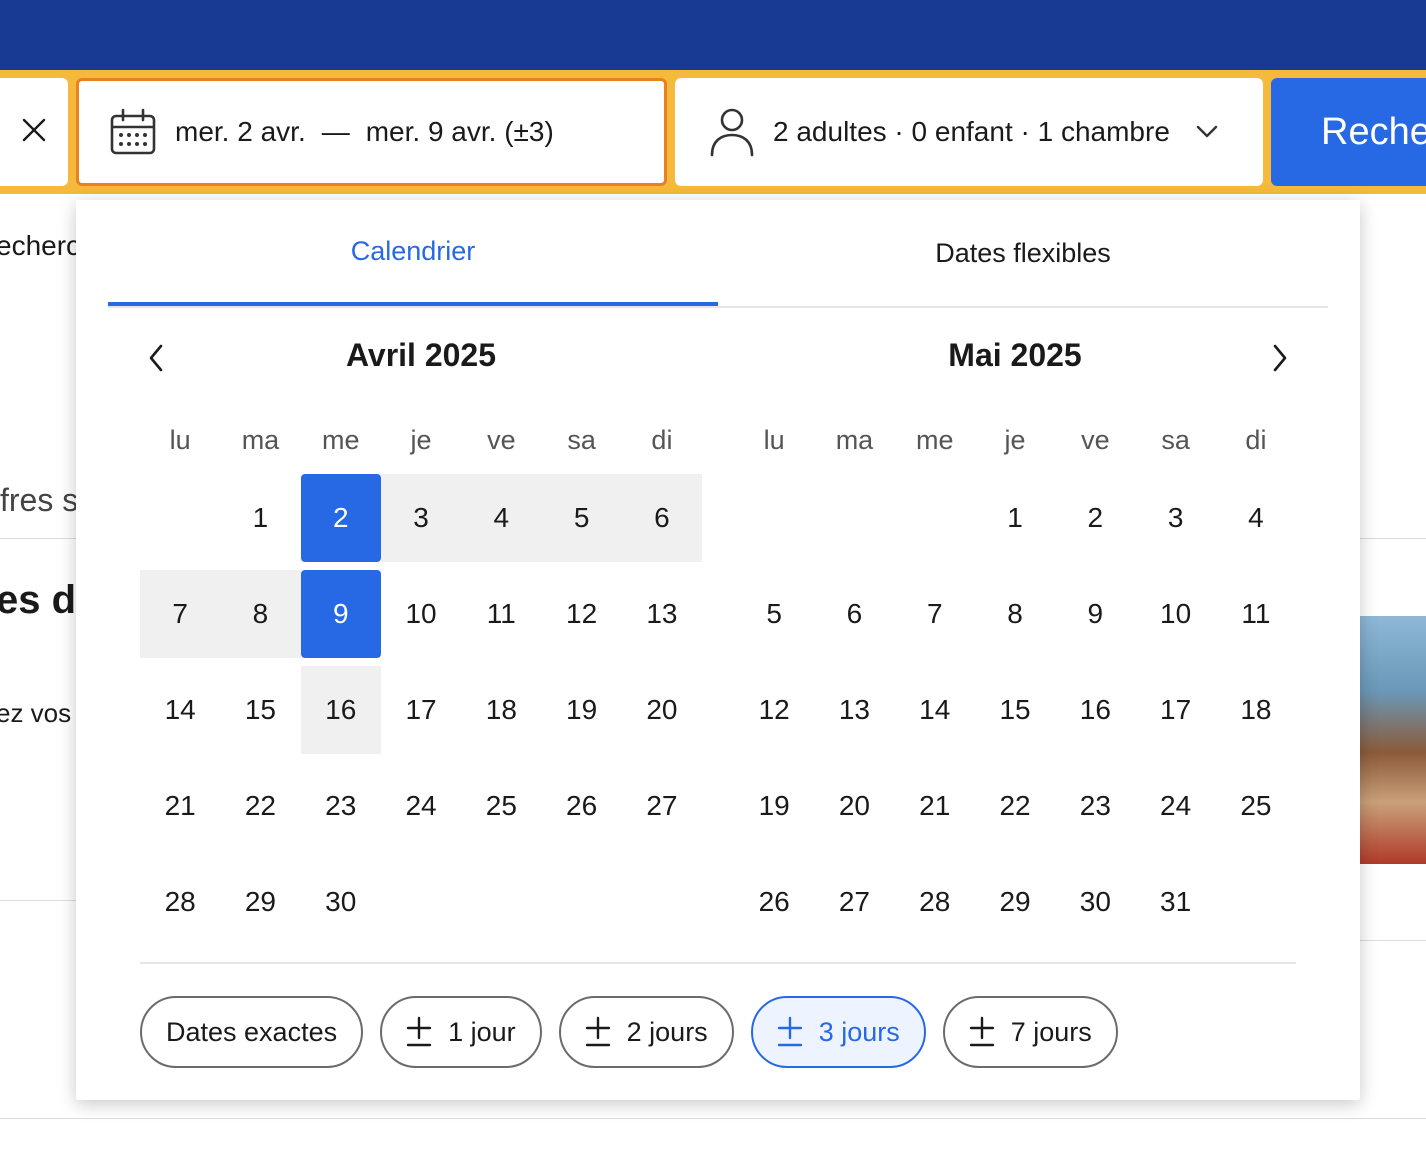 Image resolution: width=1426 pixels, height=1164 pixels. What do you see at coordinates (371, 132) in the screenshot?
I see `dates-field: mer. 2 avr. — mer. 9 avr. (±3)` at bounding box center [371, 132].